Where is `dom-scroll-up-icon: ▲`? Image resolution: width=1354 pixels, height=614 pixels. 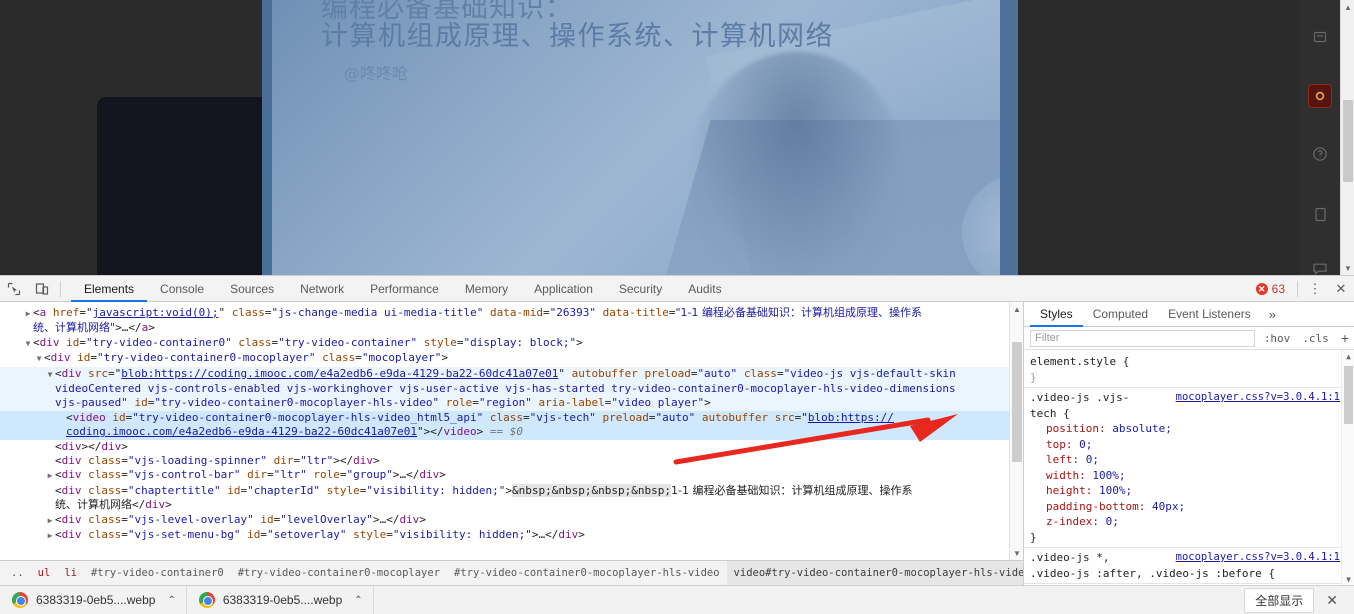
dom-scroll-up-icon: ▲ is located at coordinates (1016, 309).